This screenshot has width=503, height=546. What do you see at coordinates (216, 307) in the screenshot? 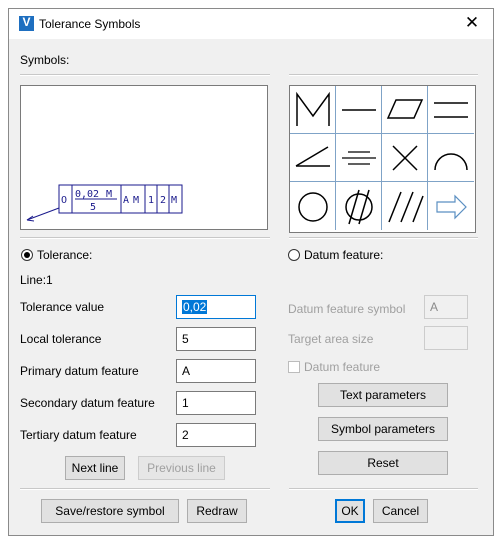
I see `tolerance-value-input: 0,02` at bounding box center [216, 307].